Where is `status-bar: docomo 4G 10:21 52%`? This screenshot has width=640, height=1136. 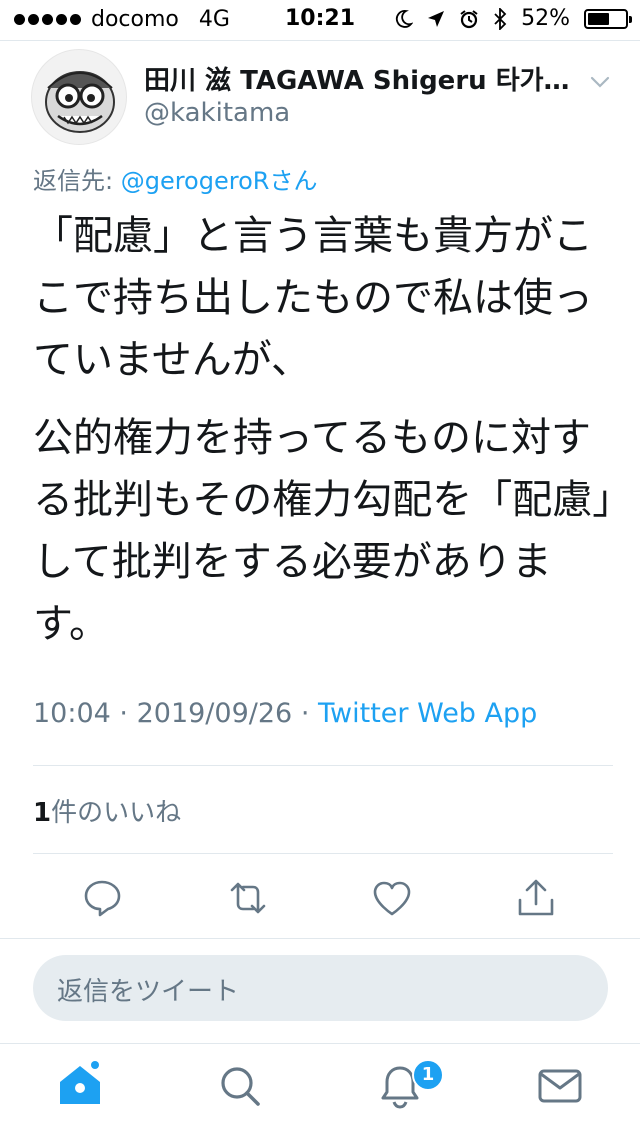 status-bar: docomo 4G 10:21 52% is located at coordinates (320, 20).